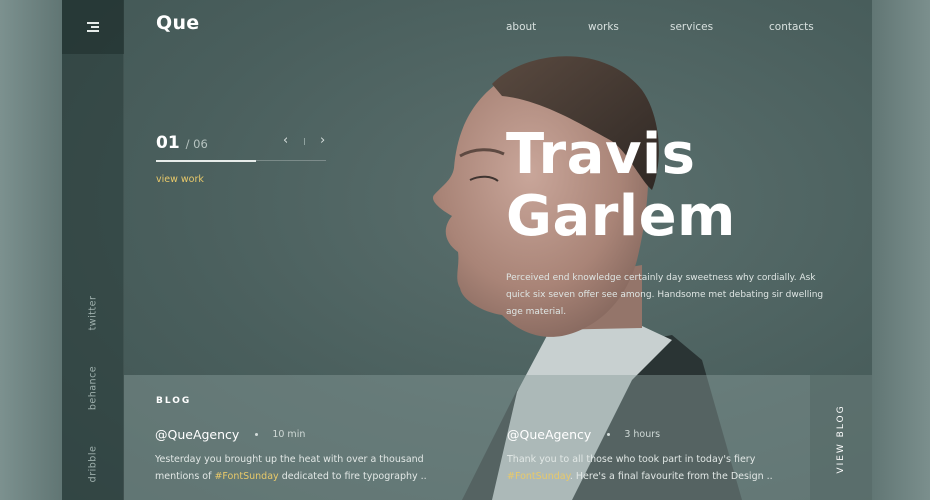 This screenshot has width=930, height=500. Describe the element at coordinates (206, 160) in the screenshot. I see `slide-progress-fill` at that location.